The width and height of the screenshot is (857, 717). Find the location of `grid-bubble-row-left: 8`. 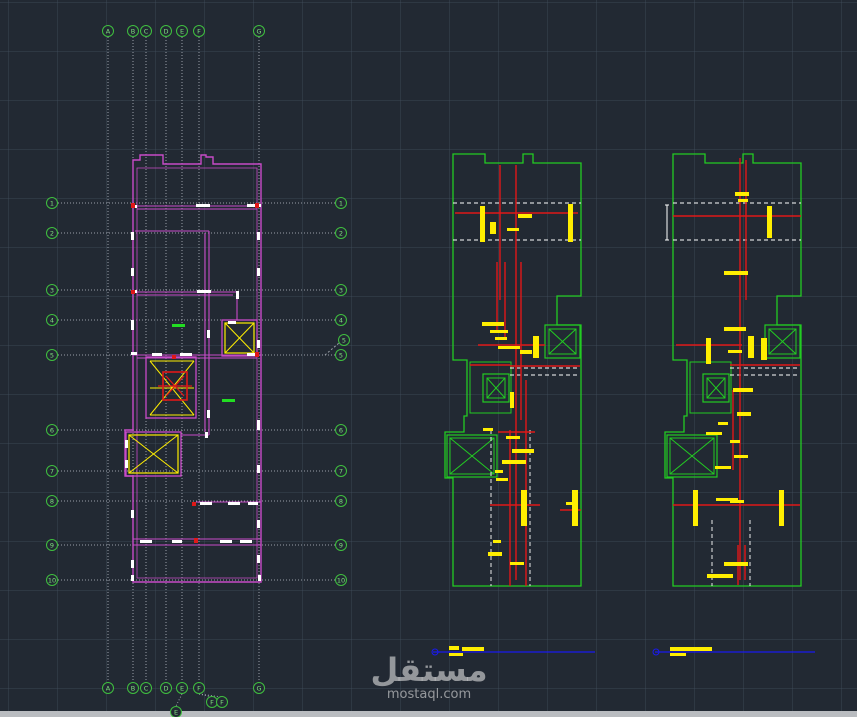

grid-bubble-row-left: 8 is located at coordinates (52, 501).